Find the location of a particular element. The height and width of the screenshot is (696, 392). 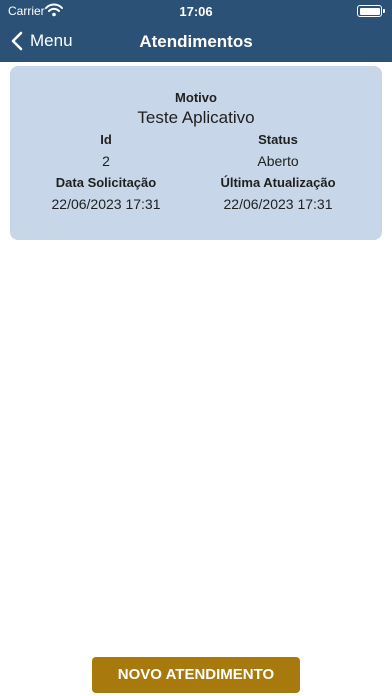

status-label: Status is located at coordinates (278, 139).